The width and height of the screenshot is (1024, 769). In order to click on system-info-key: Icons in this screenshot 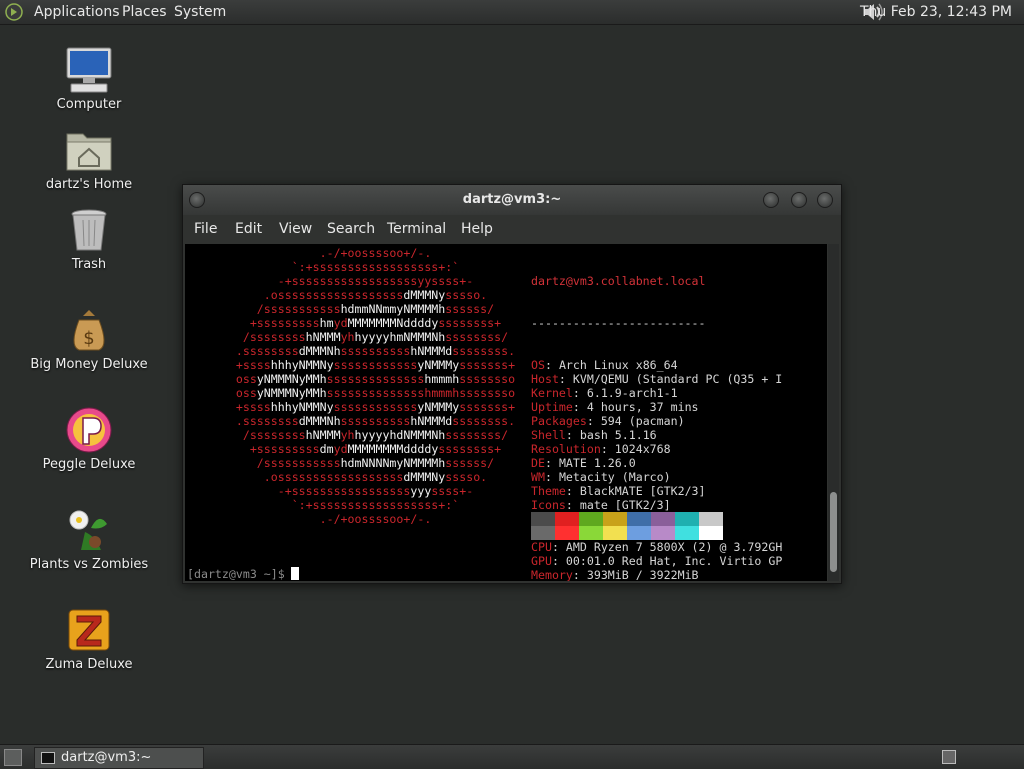, I will do `click(548, 505)`.